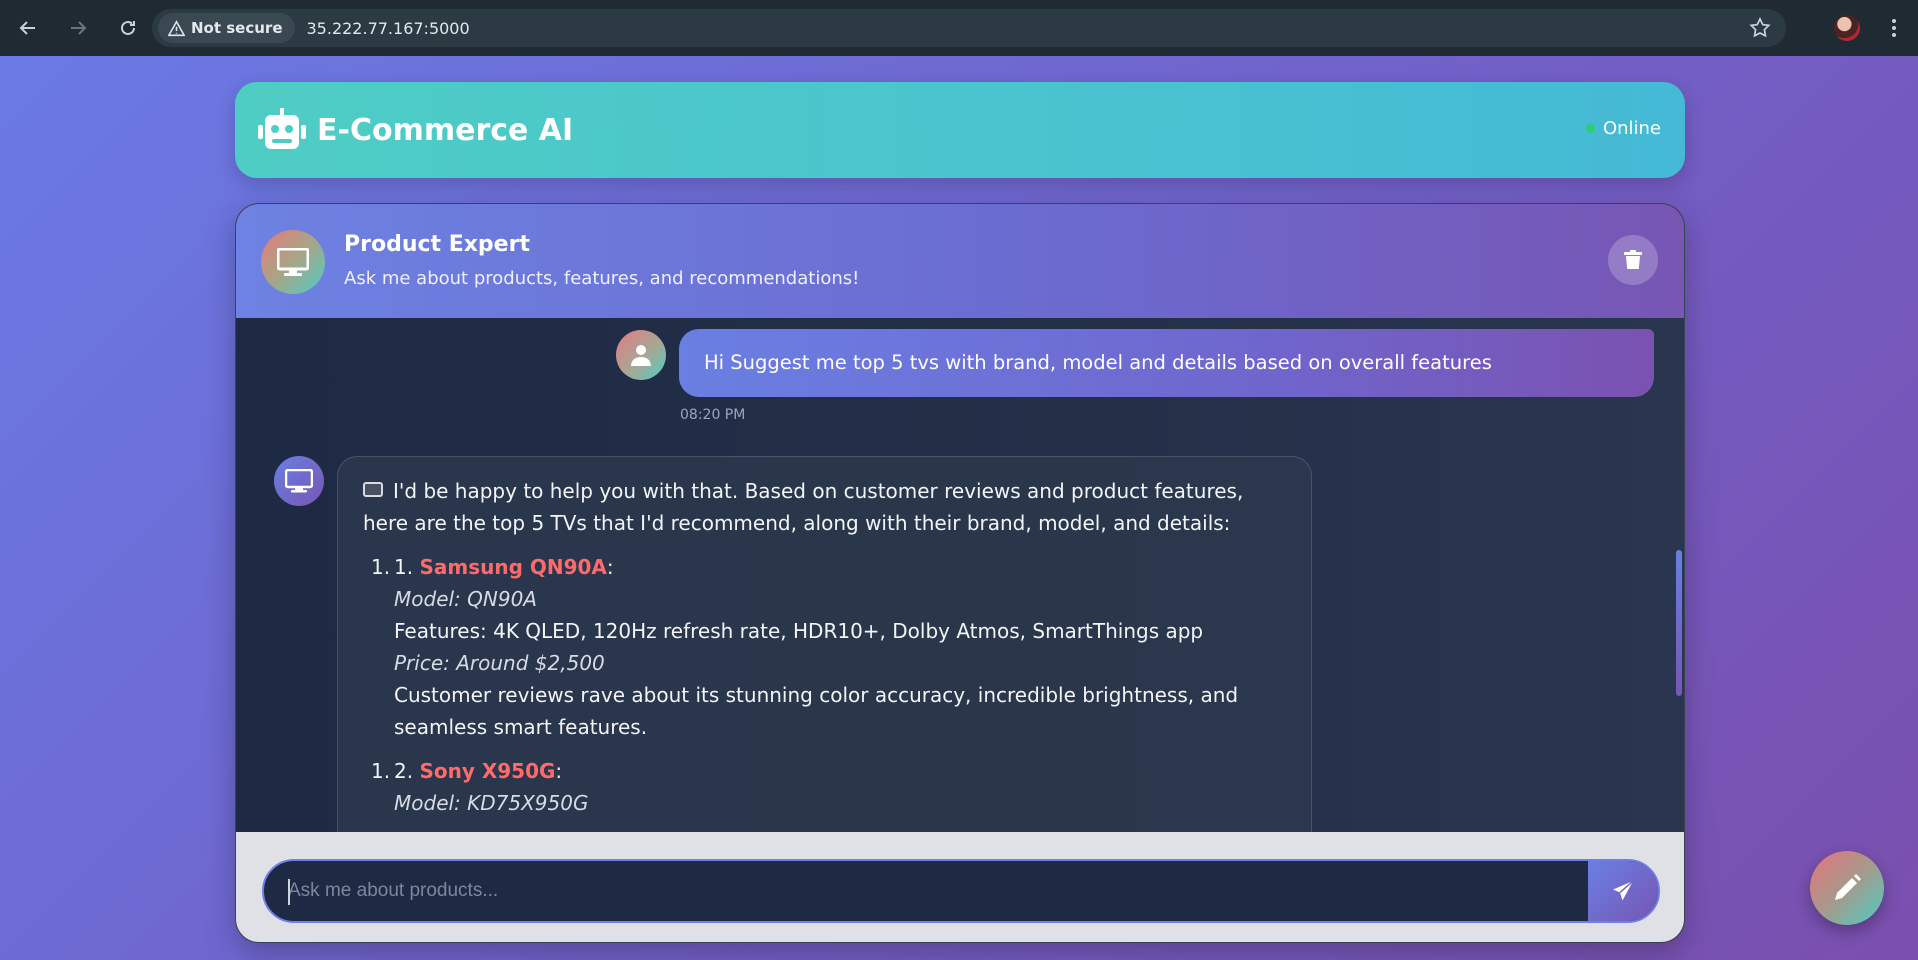 This screenshot has height=960, width=1918. What do you see at coordinates (929, 891) in the screenshot?
I see `chat-input` at bounding box center [929, 891].